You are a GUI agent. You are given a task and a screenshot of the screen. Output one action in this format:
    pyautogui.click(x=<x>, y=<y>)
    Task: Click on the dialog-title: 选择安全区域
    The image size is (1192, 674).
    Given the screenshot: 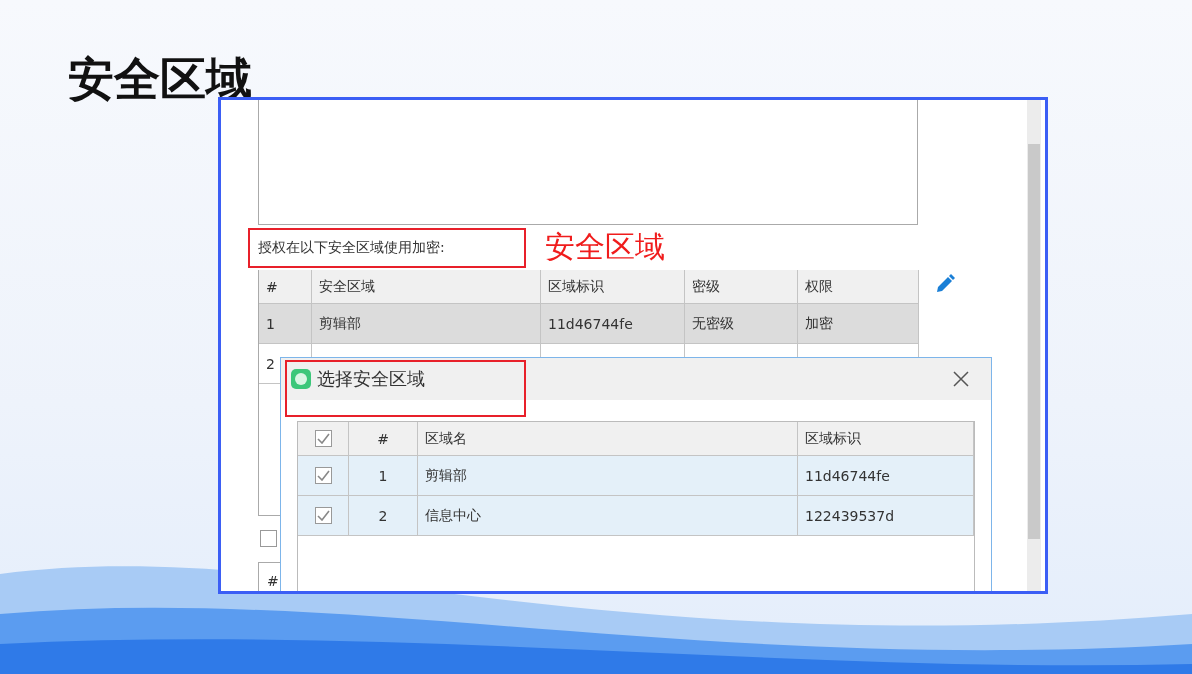 What is the action you would take?
    pyautogui.click(x=371, y=379)
    